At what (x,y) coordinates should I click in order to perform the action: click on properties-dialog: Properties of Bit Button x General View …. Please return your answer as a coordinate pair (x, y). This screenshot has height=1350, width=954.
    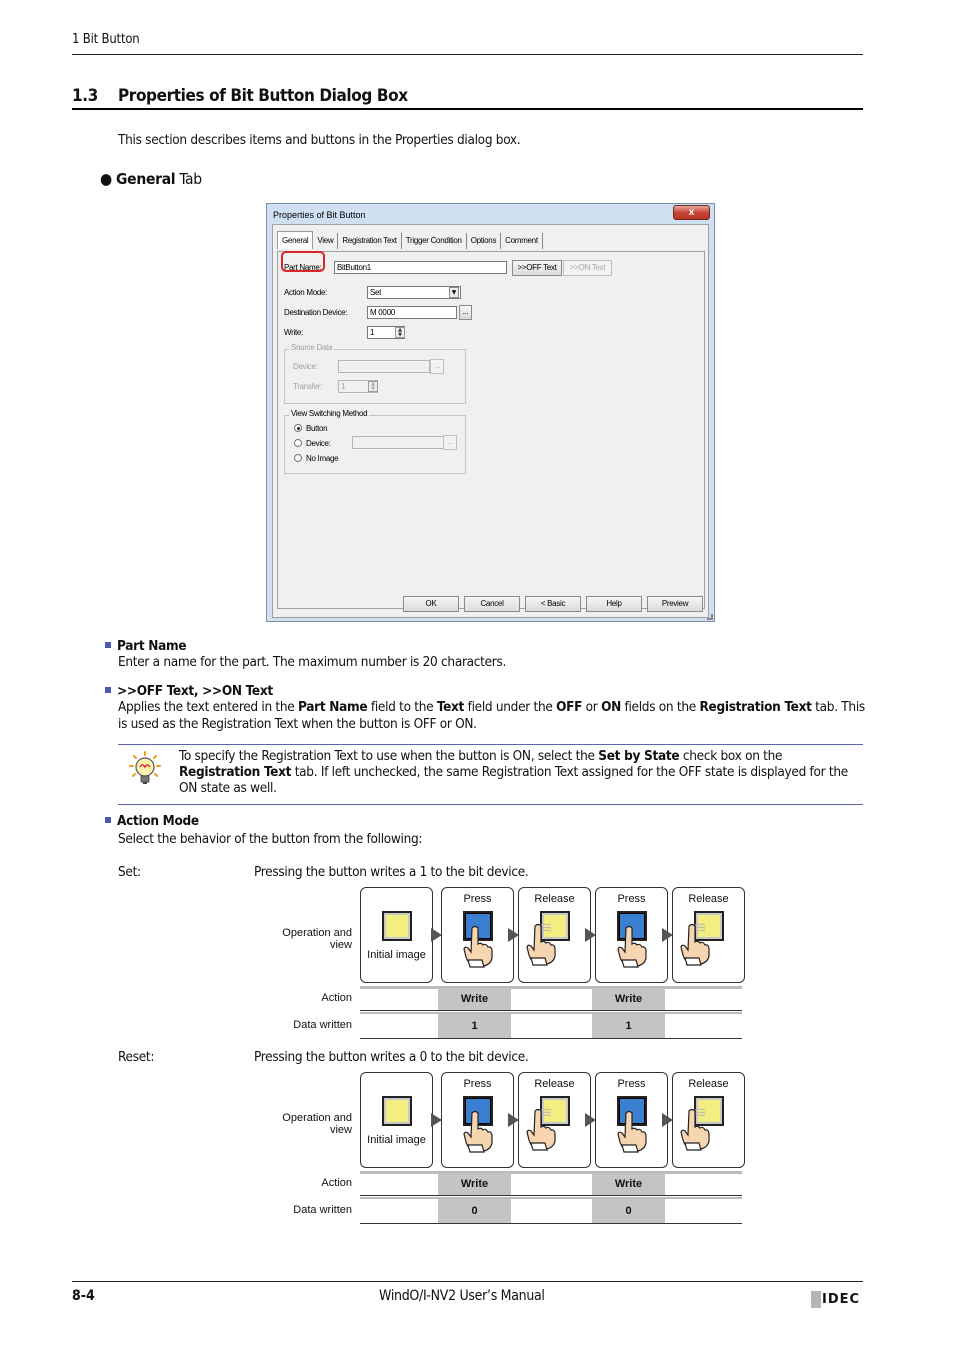
    Looking at the image, I should click on (490, 412).